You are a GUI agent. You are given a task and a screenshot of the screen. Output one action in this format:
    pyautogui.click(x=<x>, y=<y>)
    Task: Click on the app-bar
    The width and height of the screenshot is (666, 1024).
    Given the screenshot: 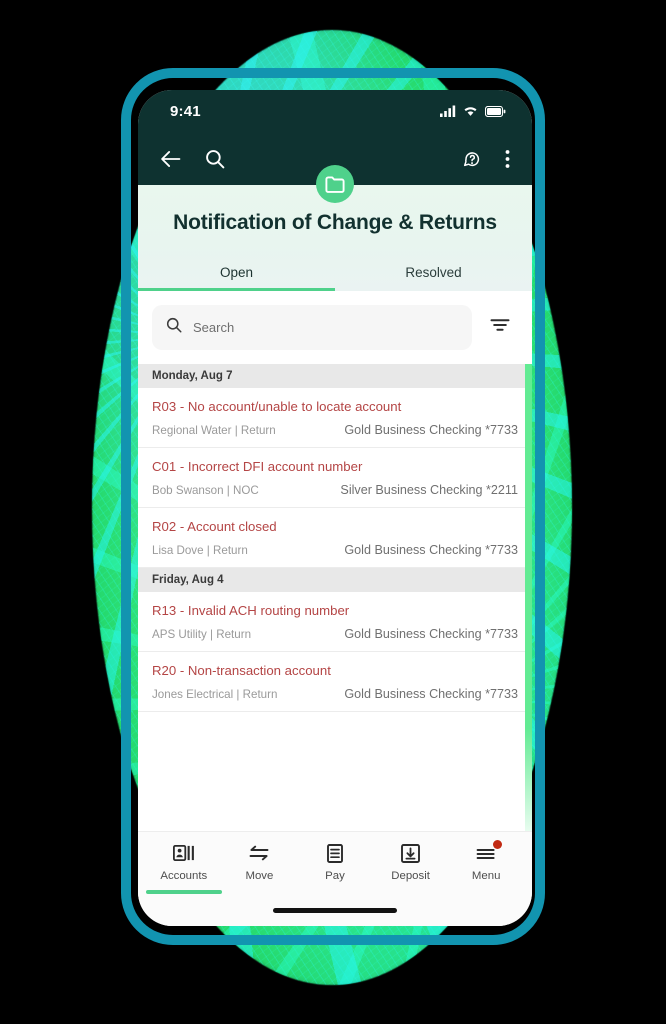 What is the action you would take?
    pyautogui.click(x=335, y=167)
    